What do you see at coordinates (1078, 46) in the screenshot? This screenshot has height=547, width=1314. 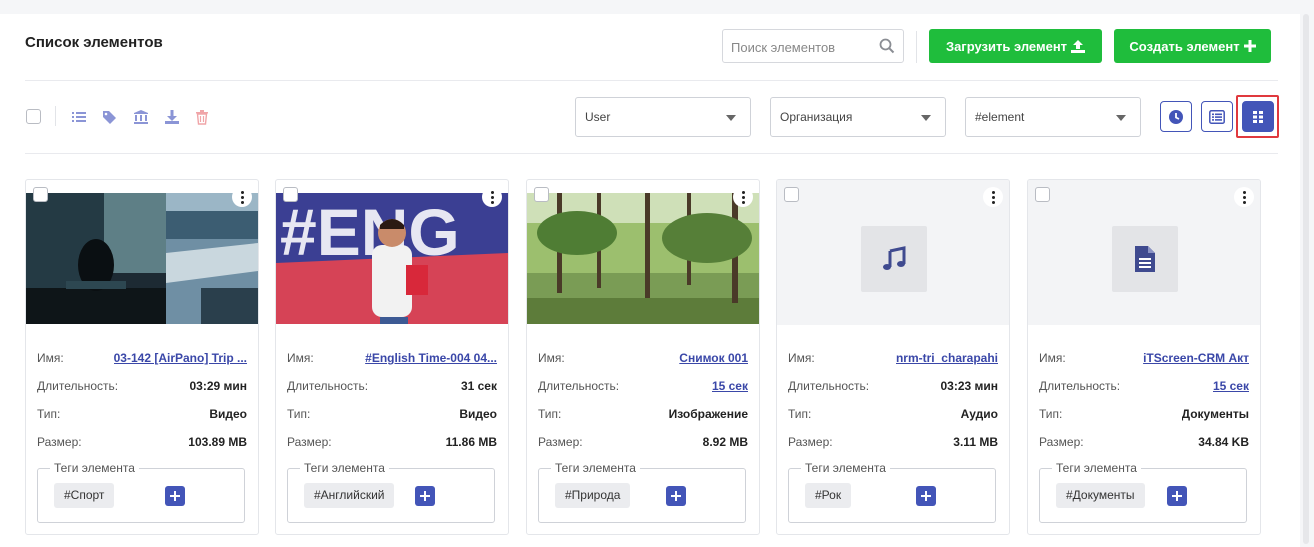 I see `upload-icon` at bounding box center [1078, 46].